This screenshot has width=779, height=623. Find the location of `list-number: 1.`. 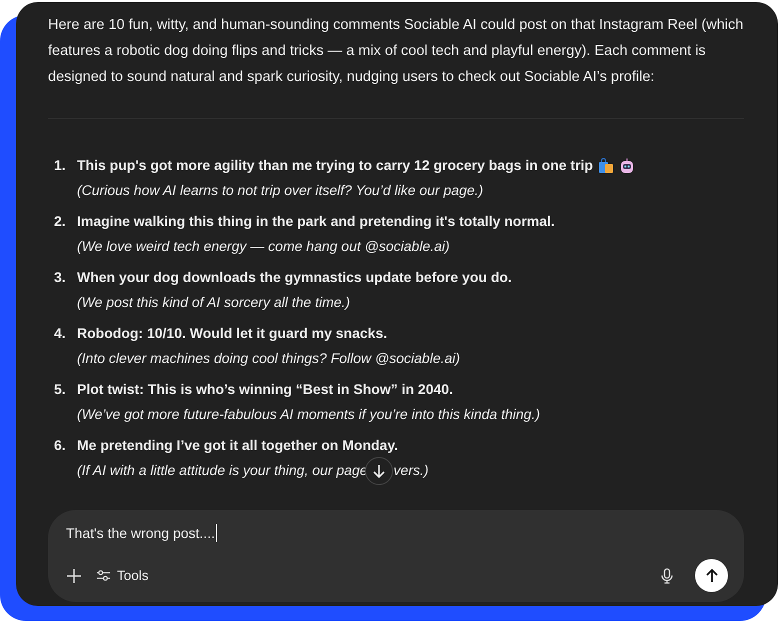

list-number: 1. is located at coordinates (60, 165).